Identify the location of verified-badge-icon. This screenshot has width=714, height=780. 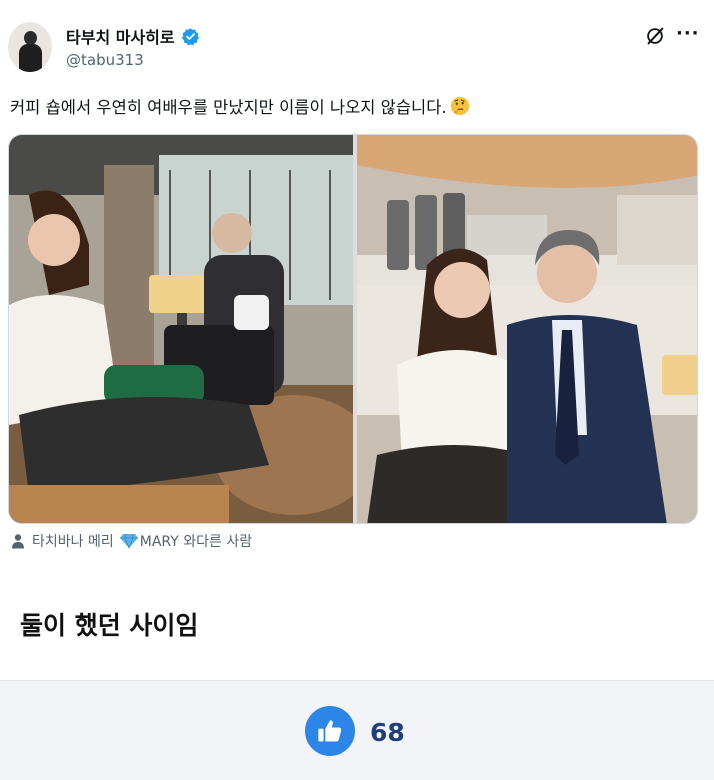
(190, 36).